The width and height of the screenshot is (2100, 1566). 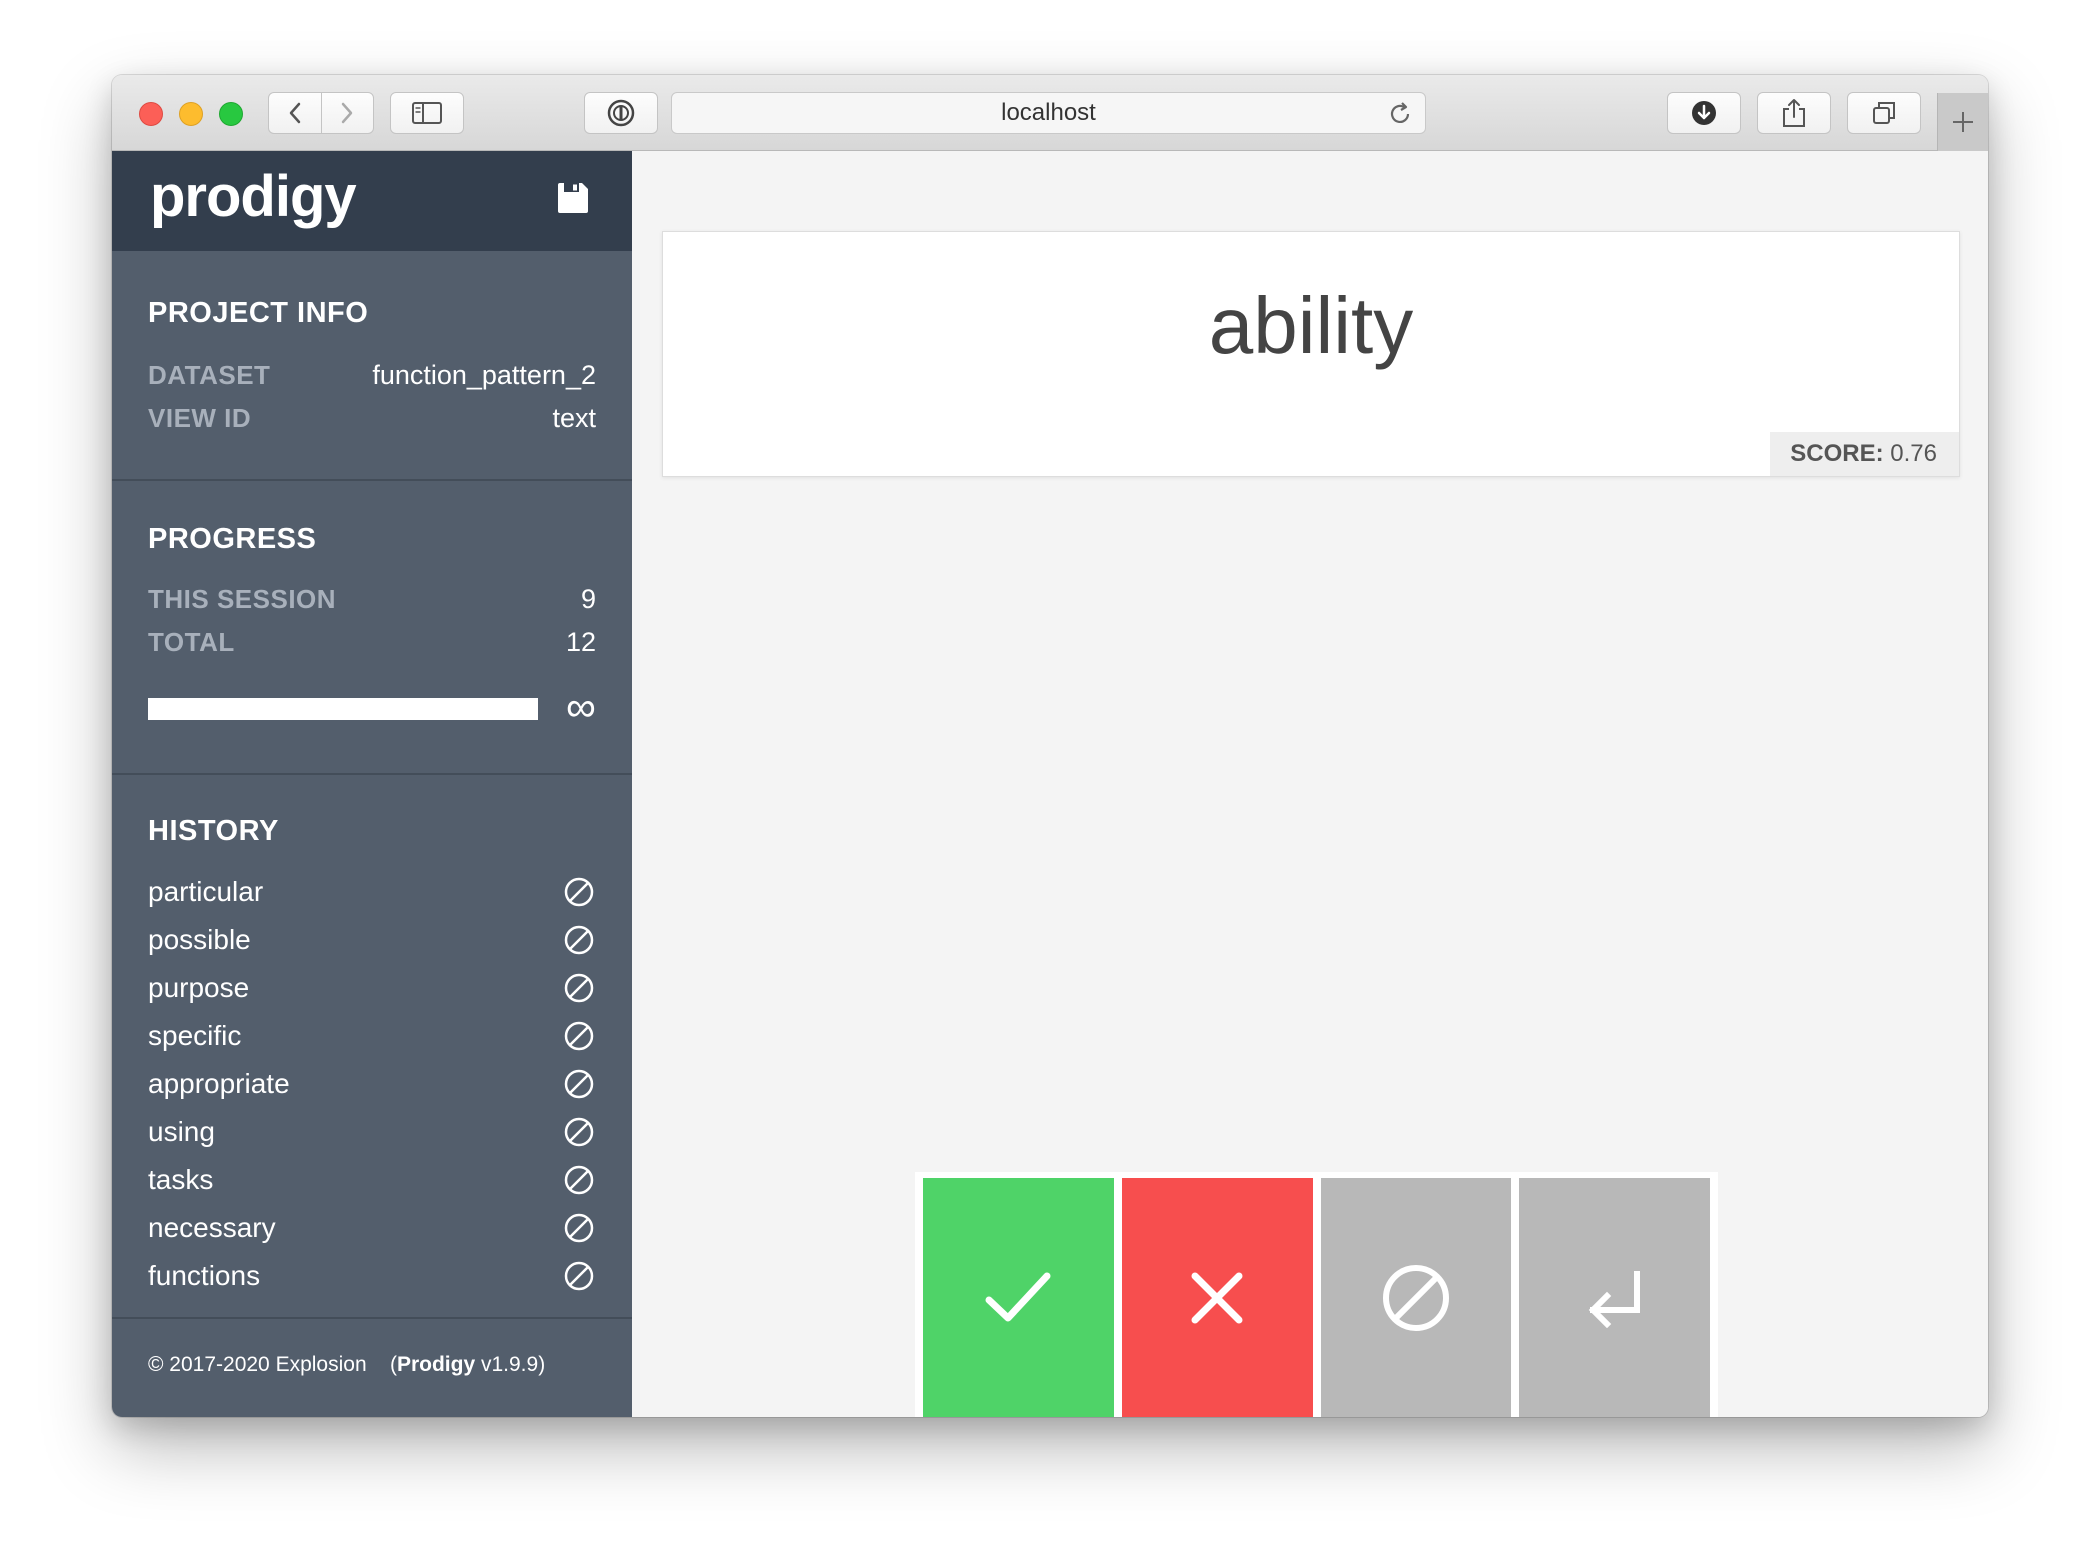 What do you see at coordinates (219, 1083) in the screenshot?
I see `history-item-label: appropriate` at bounding box center [219, 1083].